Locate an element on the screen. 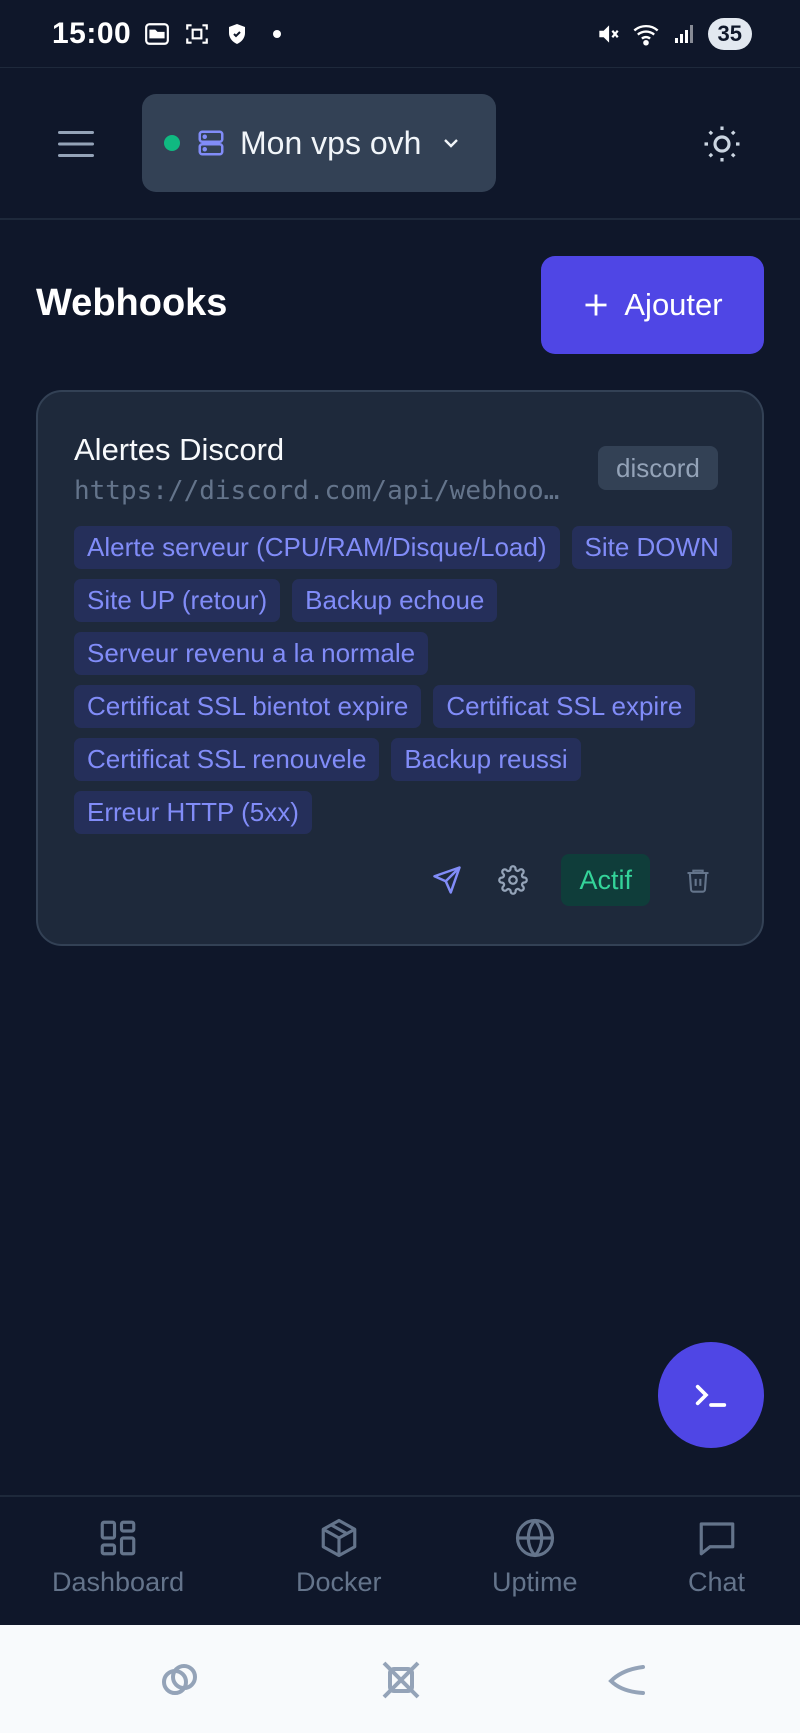 The height and width of the screenshot is (1733, 800). test-send-button is located at coordinates (447, 880).